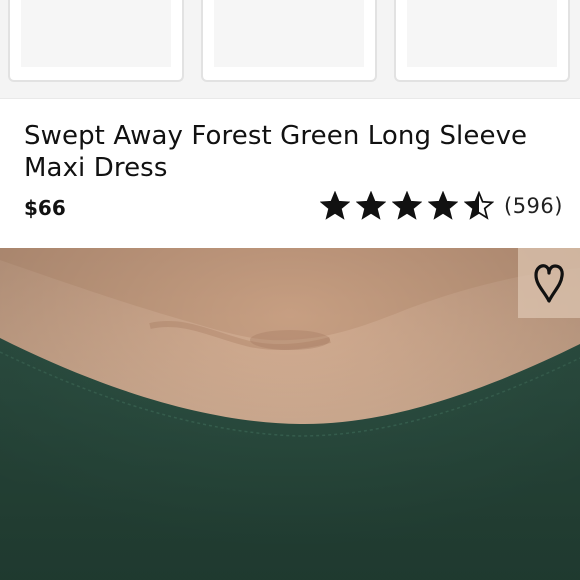 The height and width of the screenshot is (580, 580). What do you see at coordinates (290, 98) in the screenshot?
I see `divider` at bounding box center [290, 98].